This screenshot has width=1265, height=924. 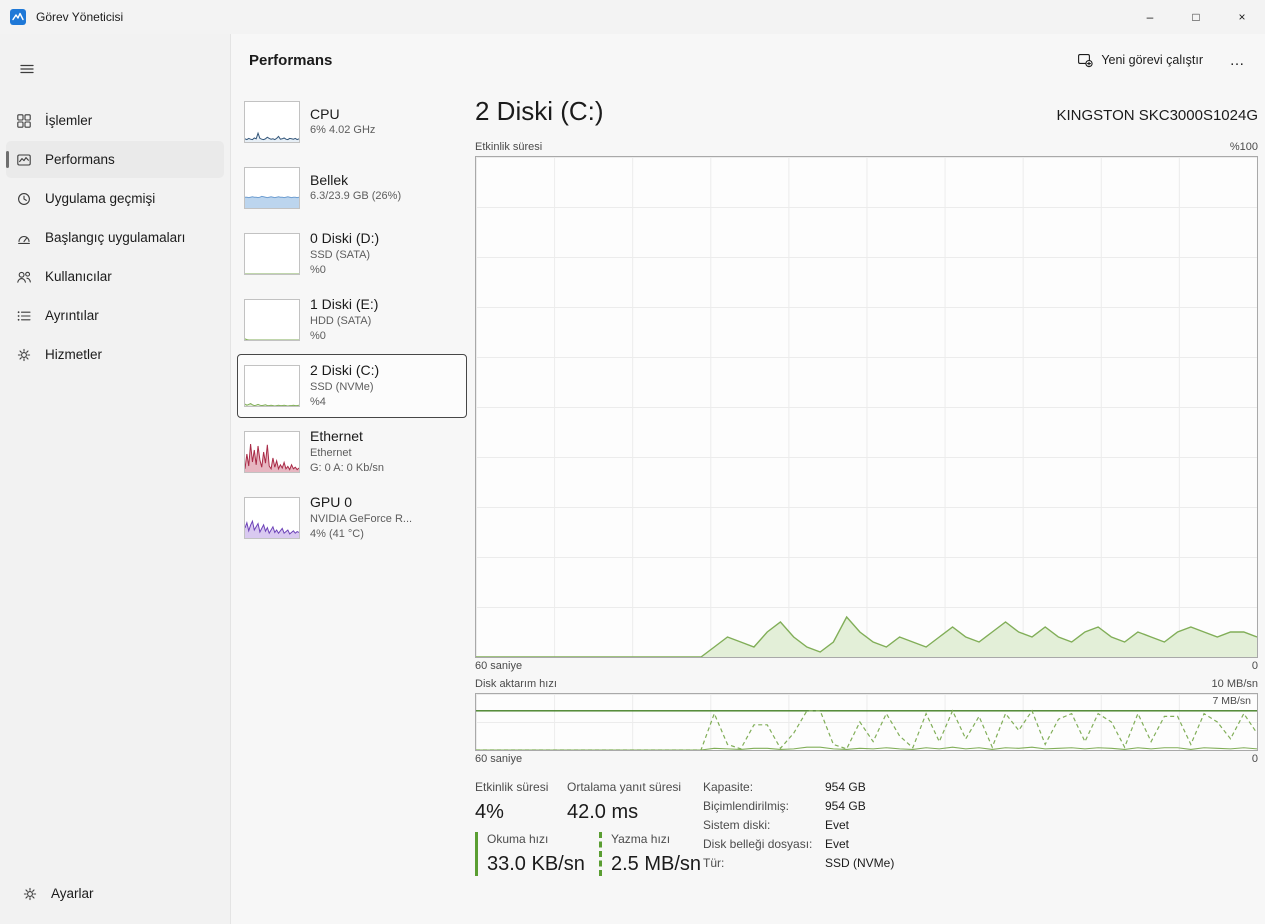 What do you see at coordinates (291, 60) in the screenshot?
I see `page-title: Performans` at bounding box center [291, 60].